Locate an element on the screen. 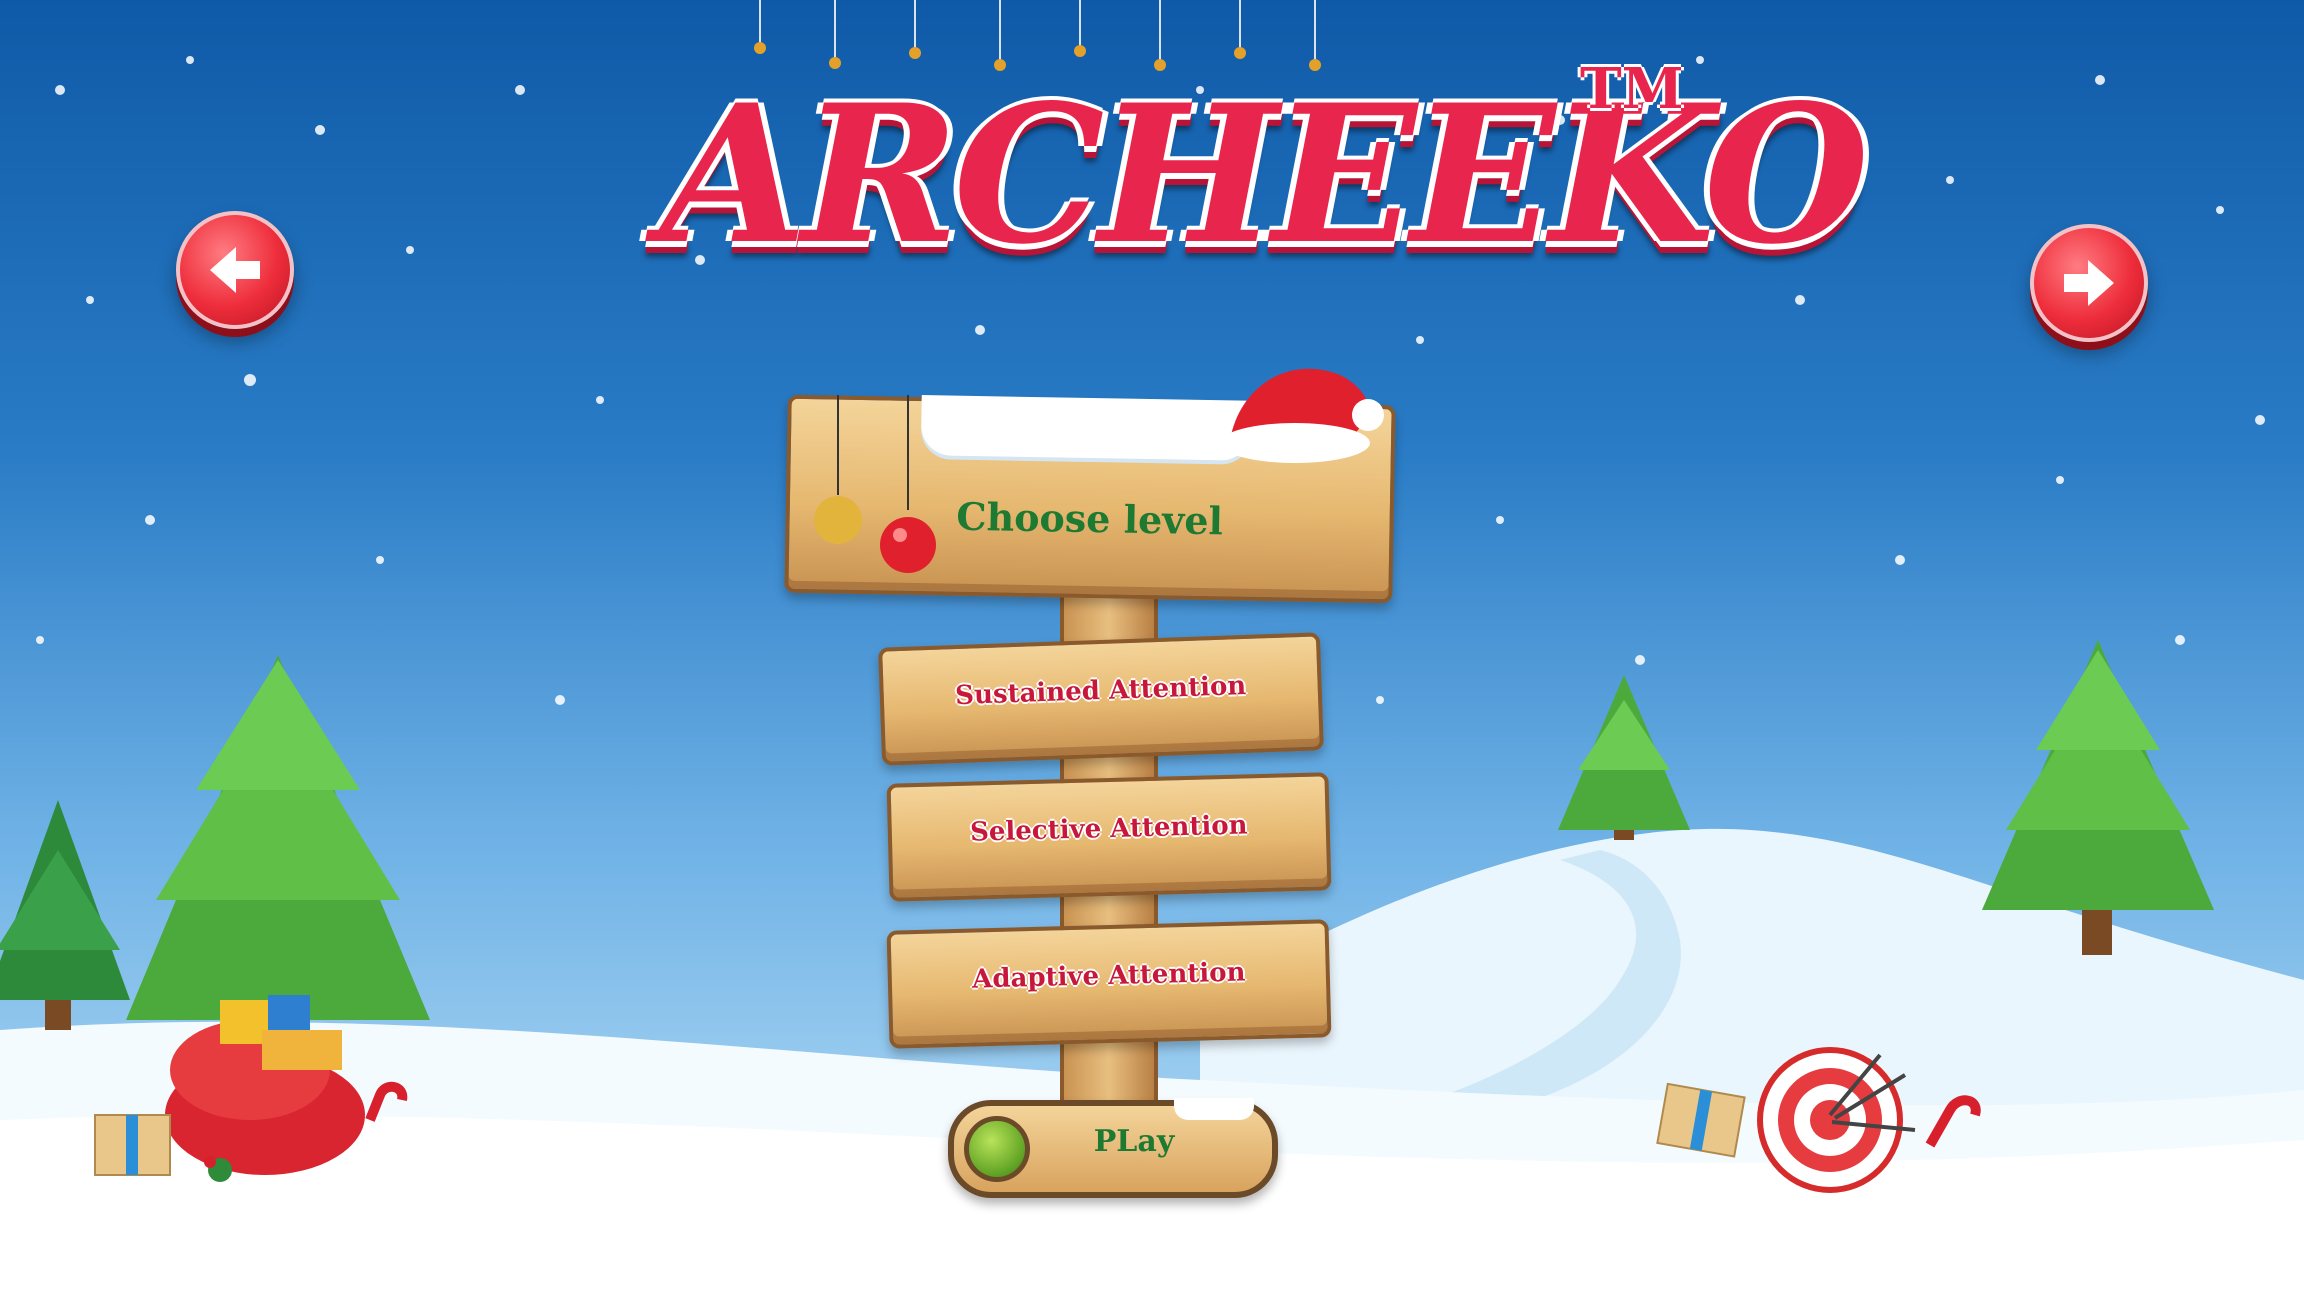  level-option-label: Sustained Attention is located at coordinates (1100, 691).